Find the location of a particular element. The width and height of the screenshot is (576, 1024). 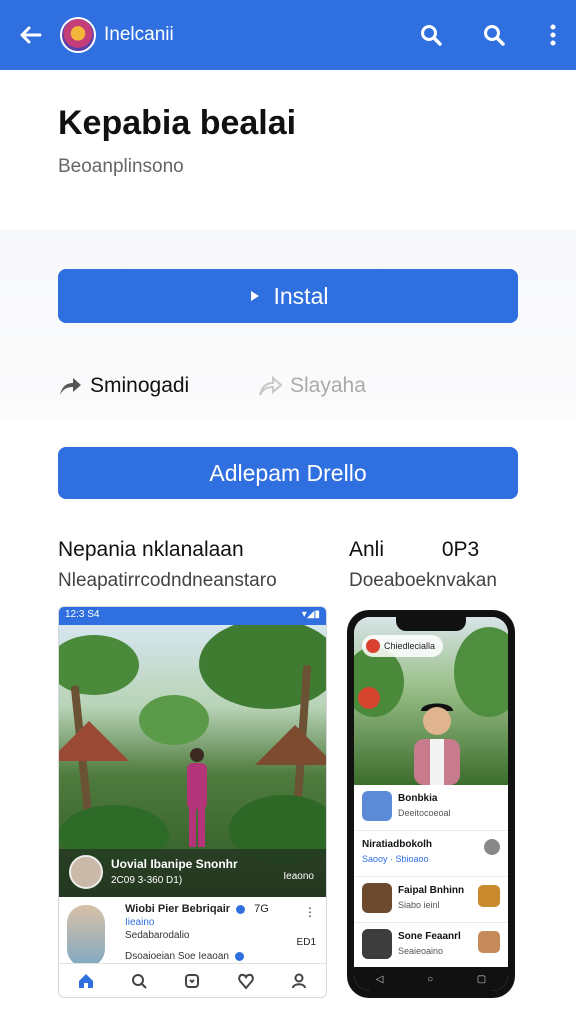

channel-pill: Chiedlecialla is located at coordinates (403, 646).